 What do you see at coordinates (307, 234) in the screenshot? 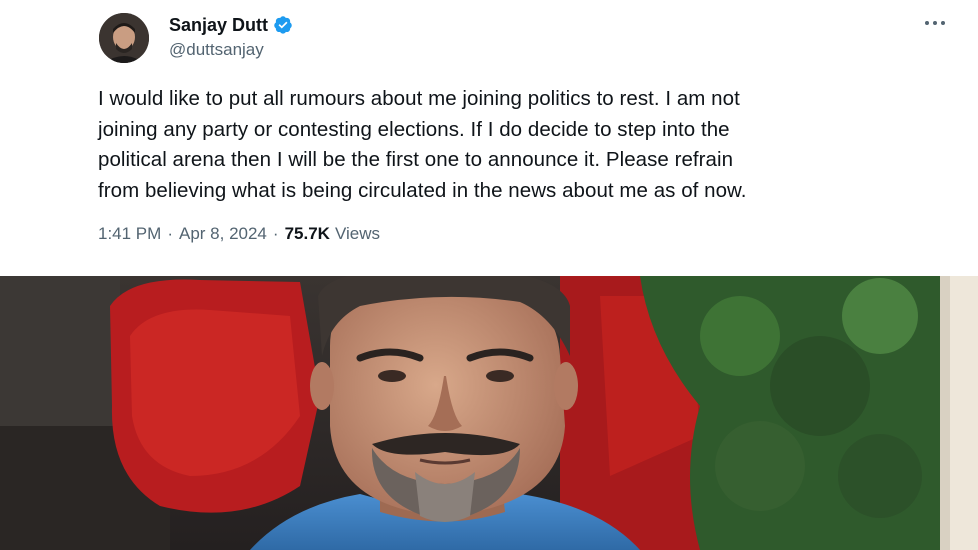
I see `views-count: 75.7K` at bounding box center [307, 234].